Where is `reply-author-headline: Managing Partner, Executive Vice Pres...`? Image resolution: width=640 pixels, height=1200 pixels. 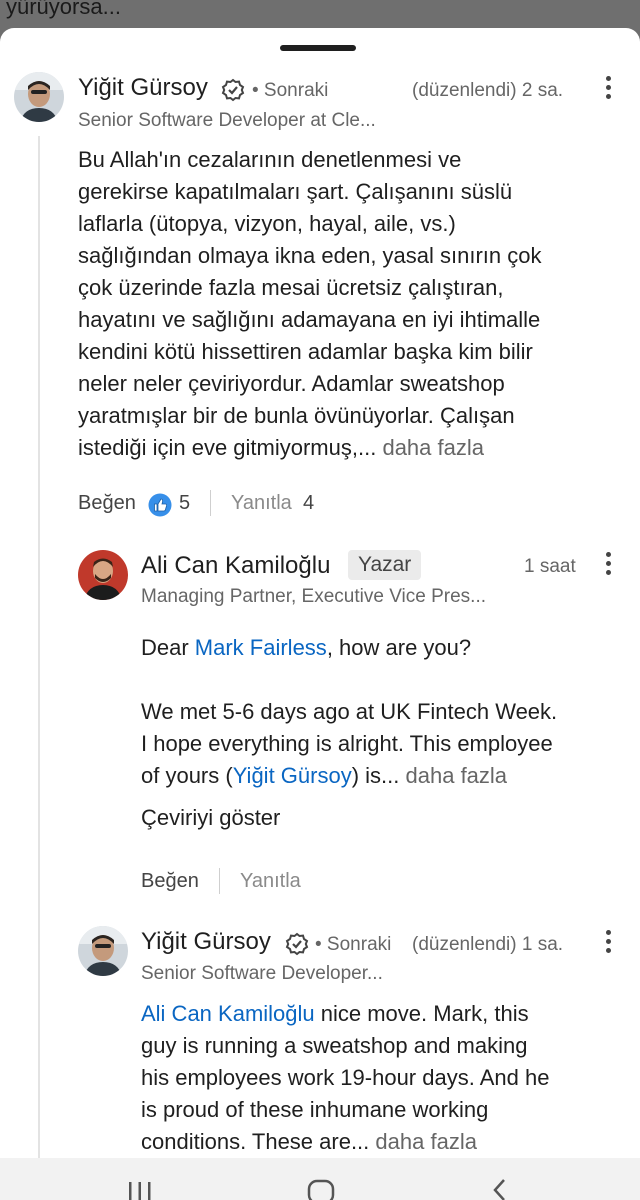 reply-author-headline: Managing Partner, Executive Vice Pres... is located at coordinates (313, 596).